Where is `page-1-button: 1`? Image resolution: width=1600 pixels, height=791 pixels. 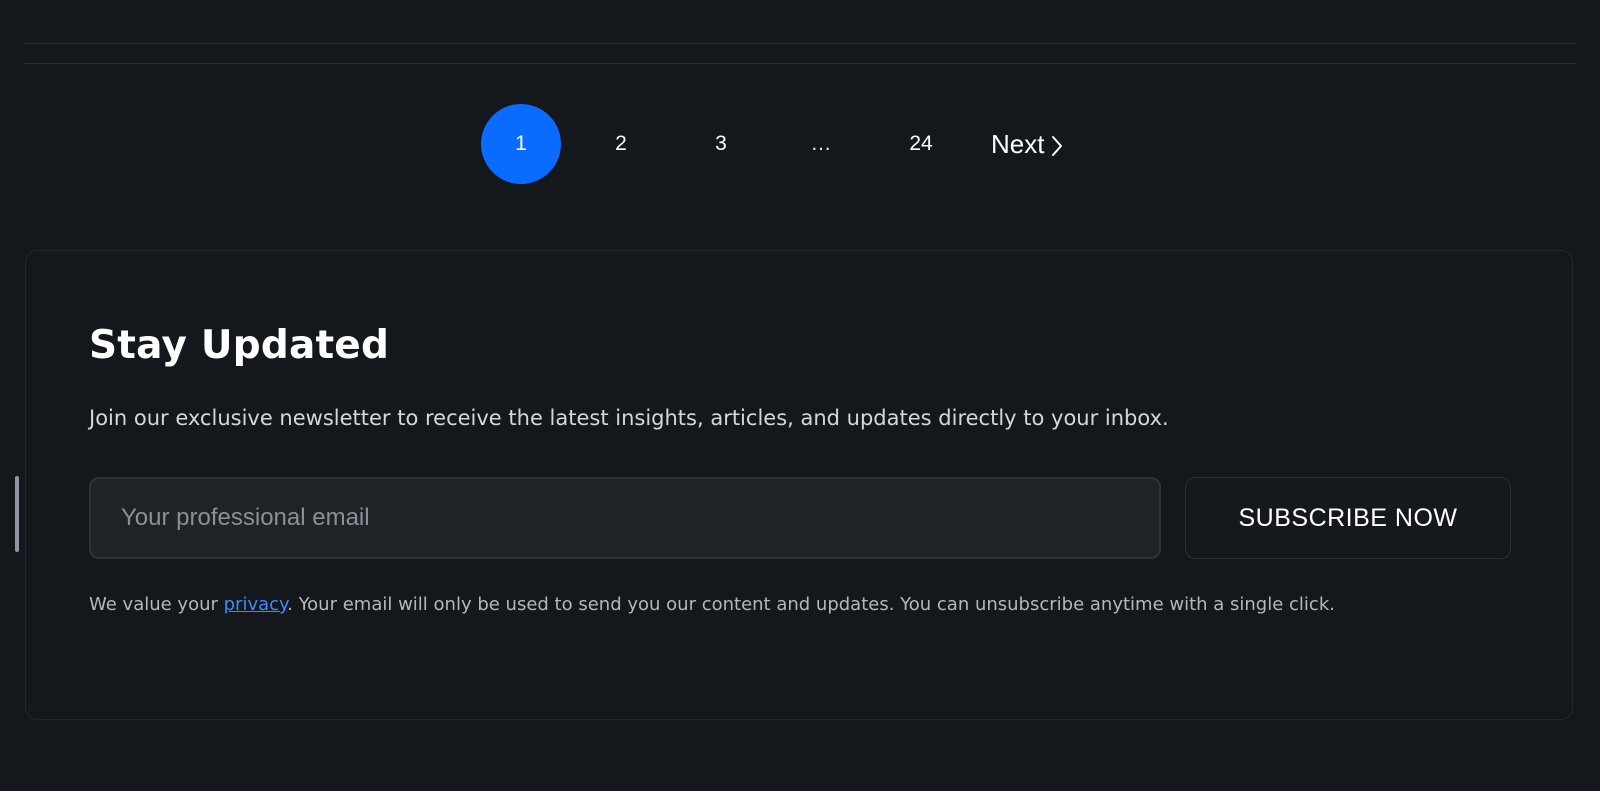 page-1-button: 1 is located at coordinates (521, 144).